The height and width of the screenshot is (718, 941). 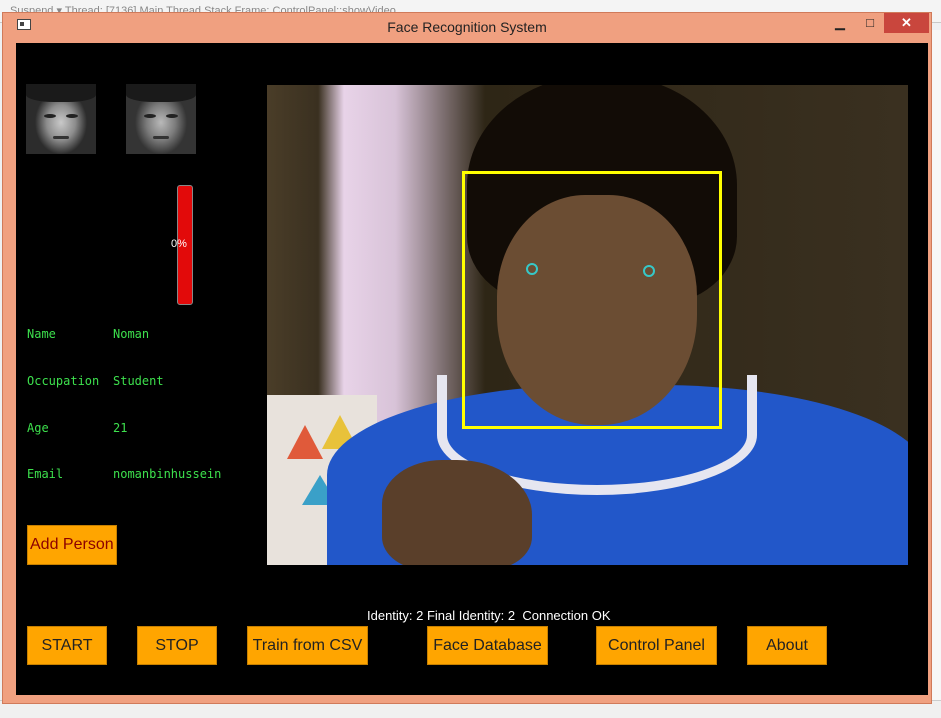 I want to click on window-title: Face Recognition System, so click(x=467, y=27).